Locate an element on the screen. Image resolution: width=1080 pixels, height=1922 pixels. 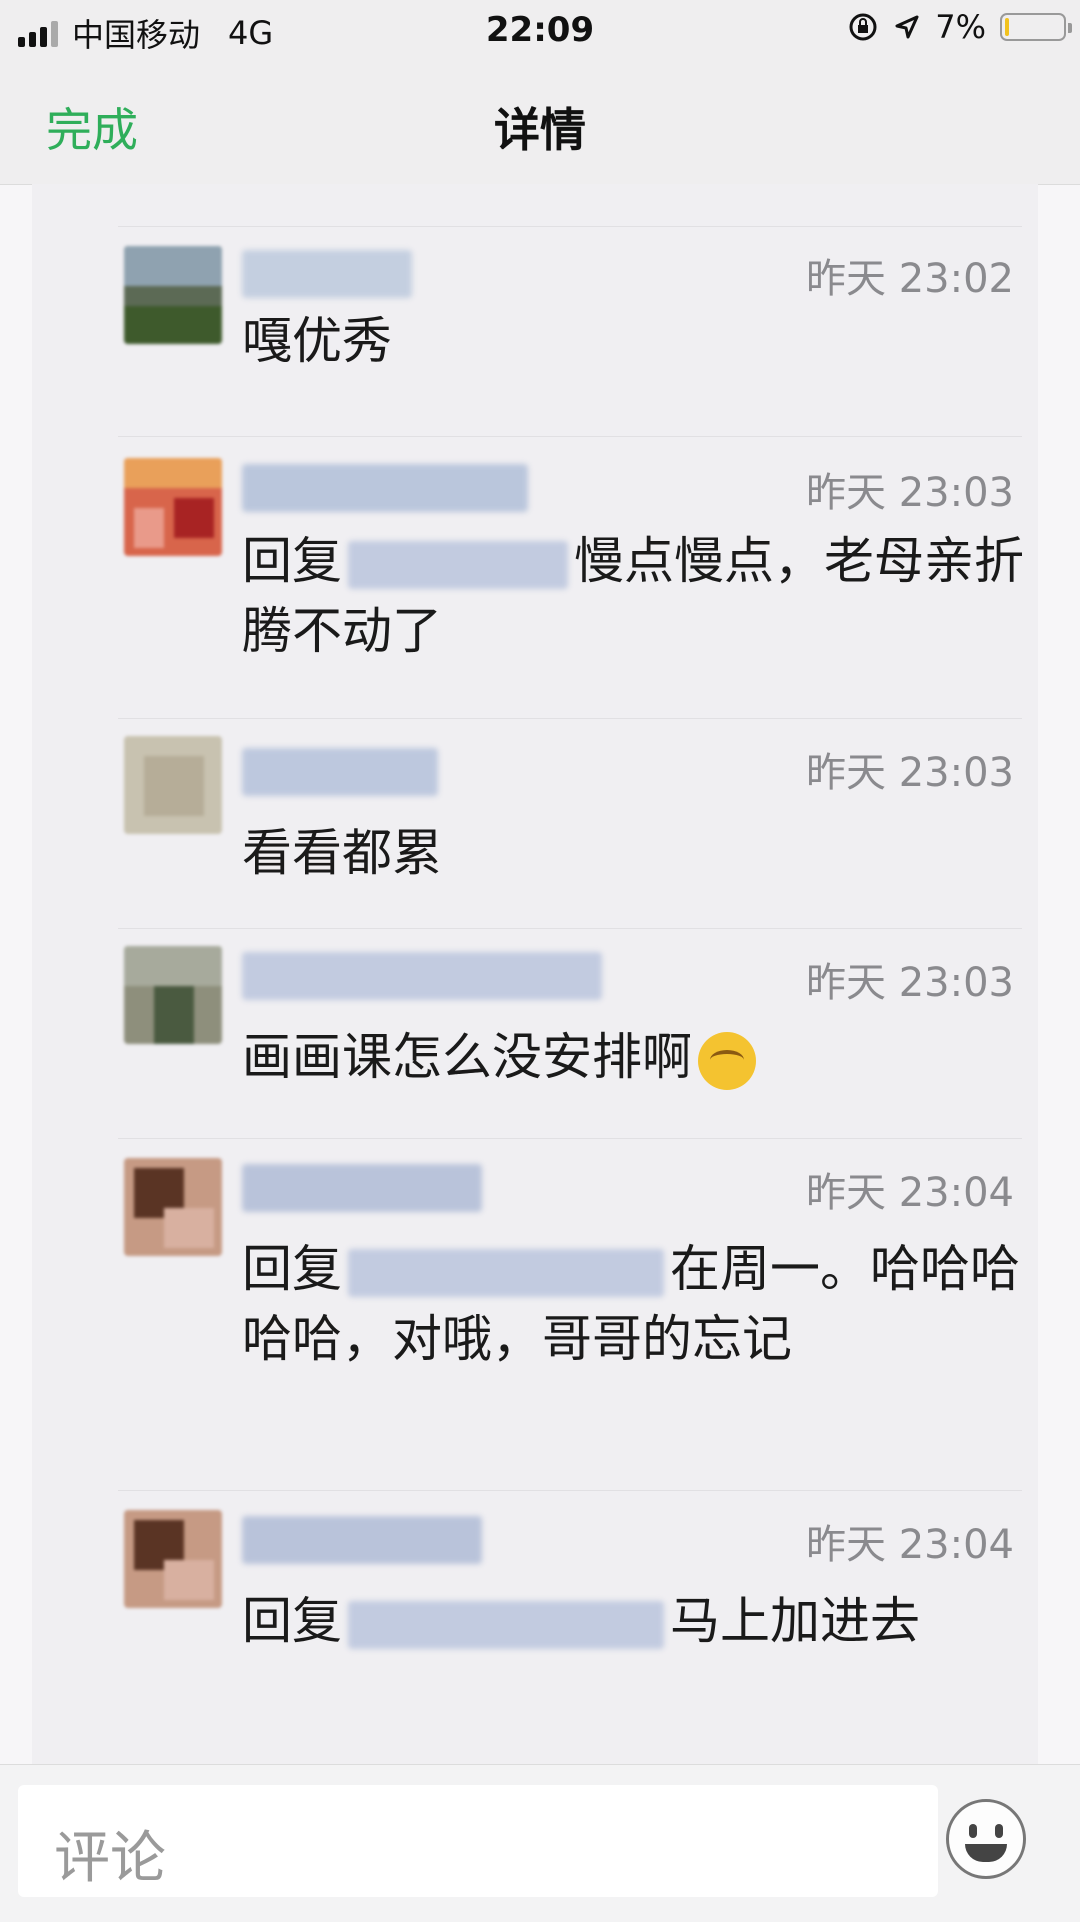
comment-item: 昨天 23:03 看看都累 is located at coordinates (535, 823).